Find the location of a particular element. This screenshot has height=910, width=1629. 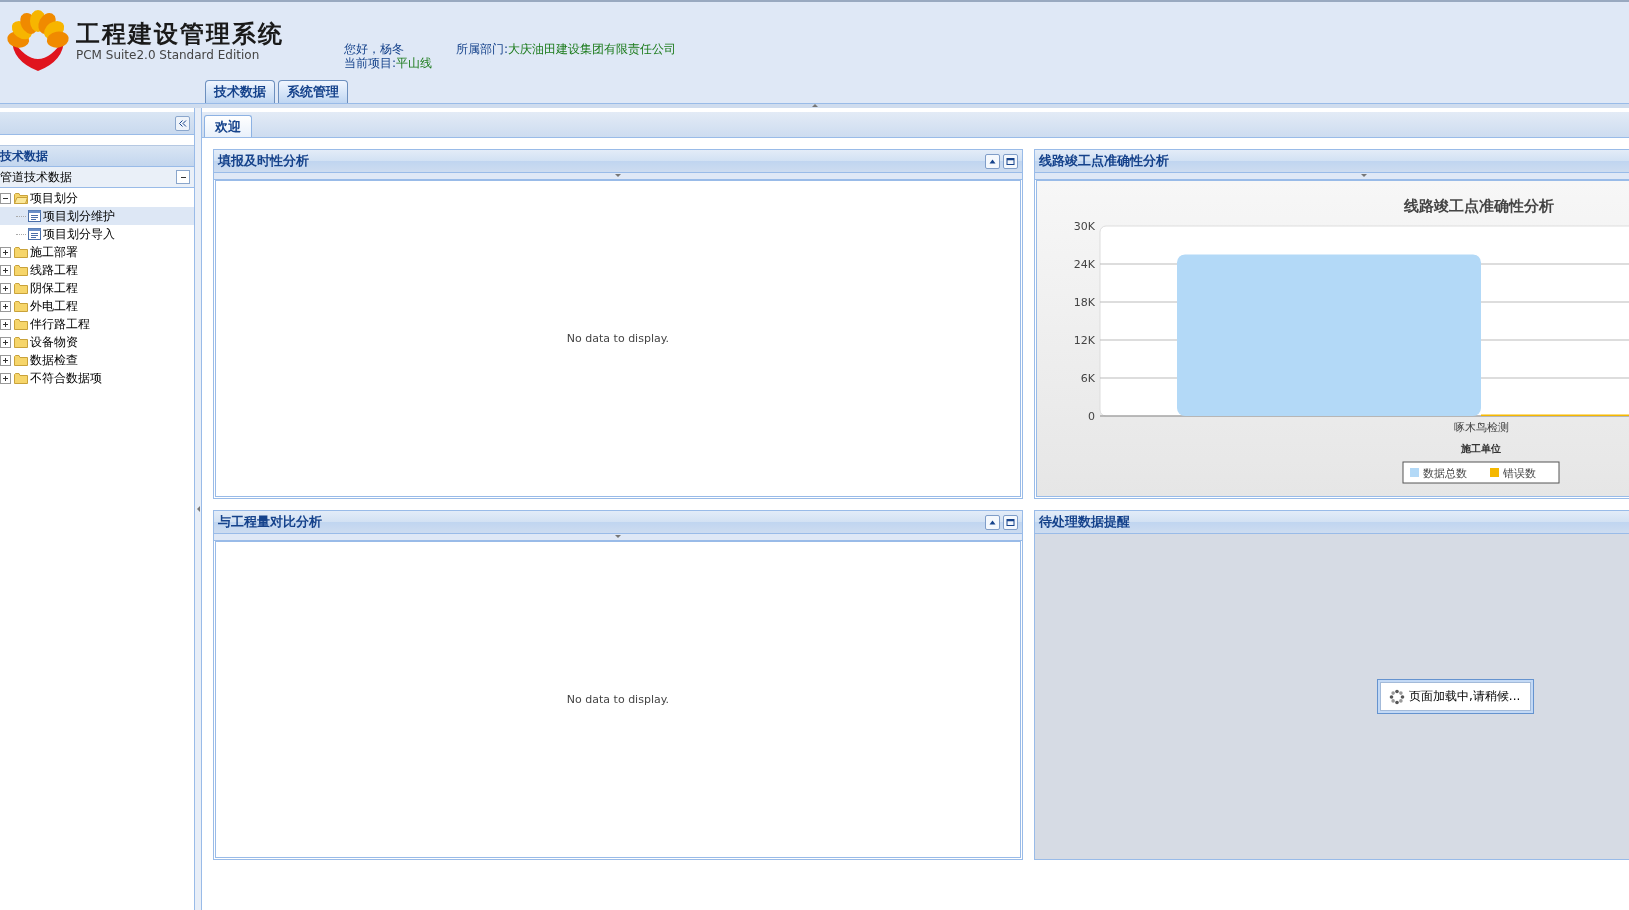

greeting-text: 您好，杨冬 is located at coordinates (374, 49).